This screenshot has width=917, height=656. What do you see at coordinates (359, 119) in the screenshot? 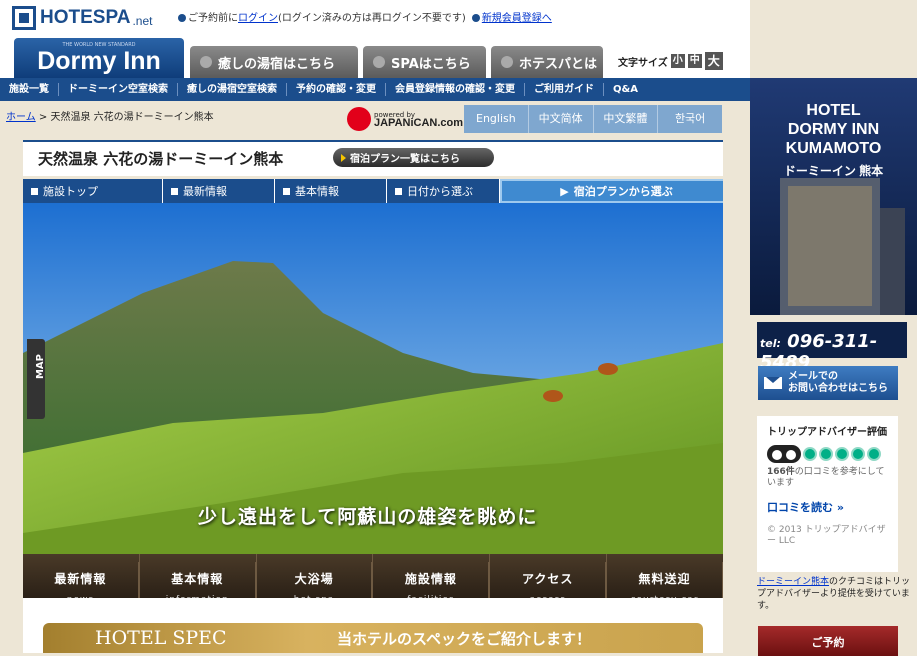
I see `japanican-icon` at bounding box center [359, 119].